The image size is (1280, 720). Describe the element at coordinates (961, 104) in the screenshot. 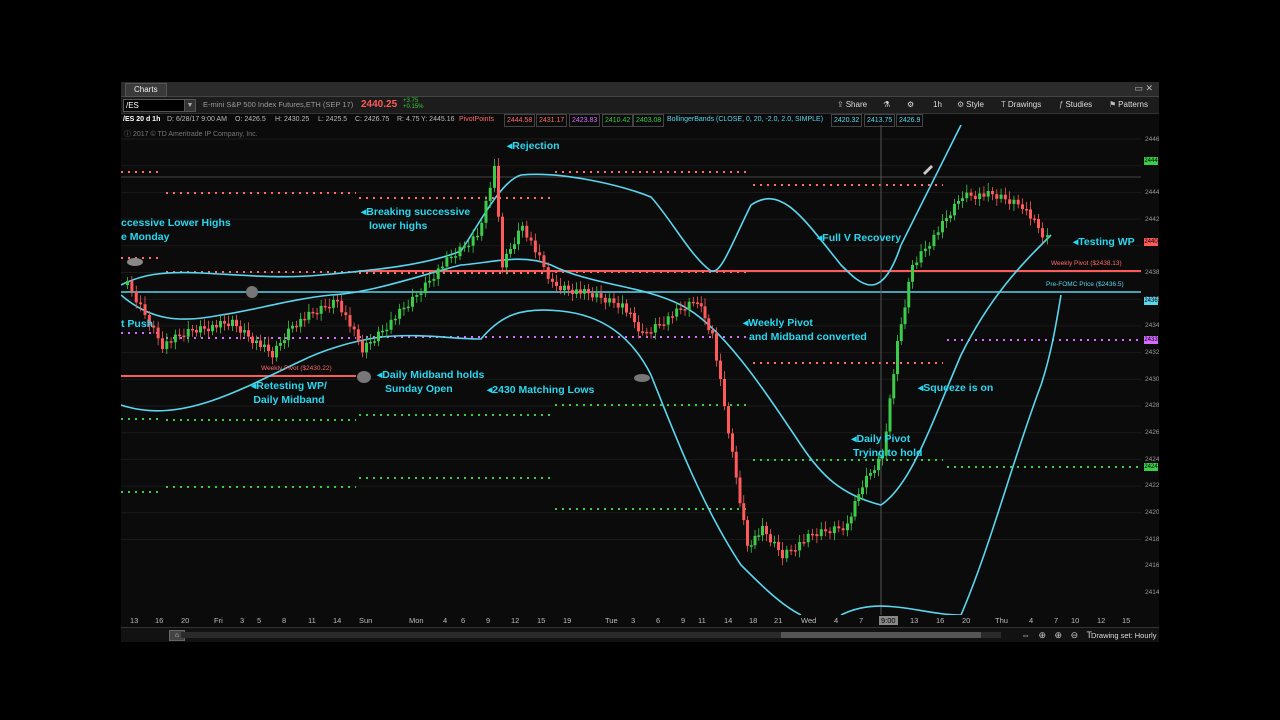

I see `style-icon: ⚙` at that location.